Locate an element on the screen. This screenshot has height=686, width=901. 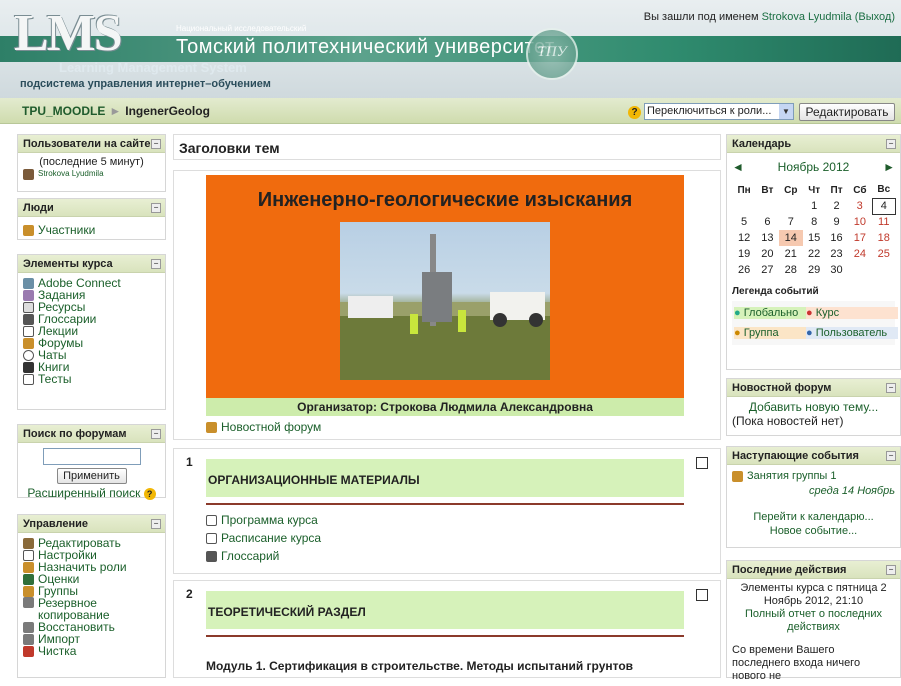
calendar-day: 16 is located at coordinates (836, 238).